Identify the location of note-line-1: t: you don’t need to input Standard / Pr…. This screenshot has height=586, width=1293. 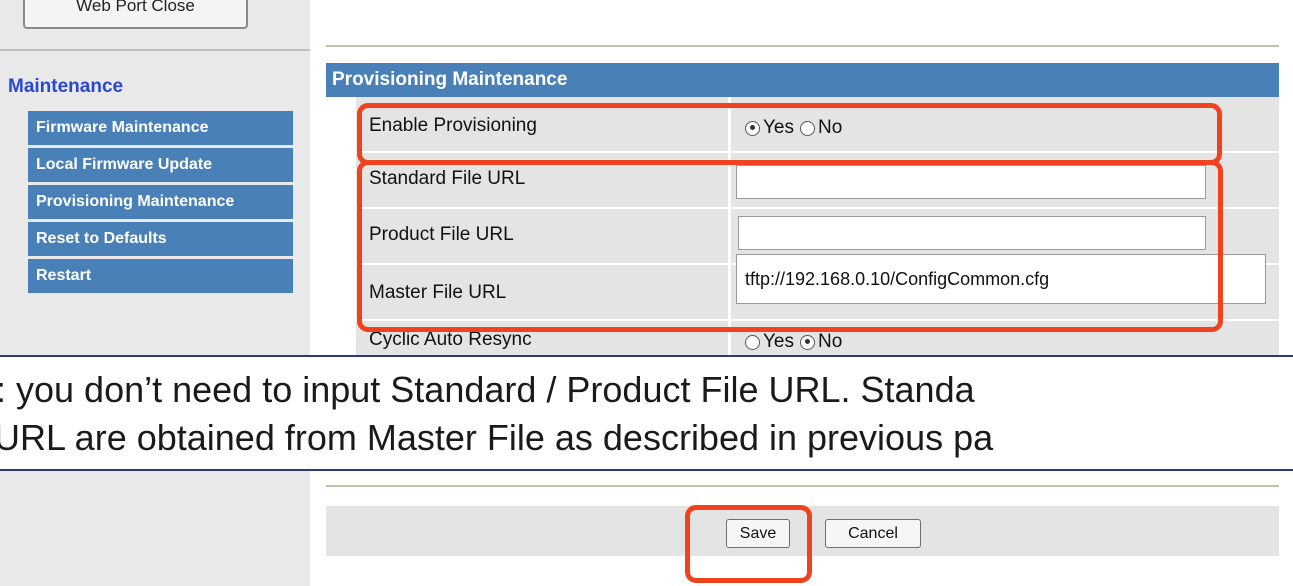
(487, 389).